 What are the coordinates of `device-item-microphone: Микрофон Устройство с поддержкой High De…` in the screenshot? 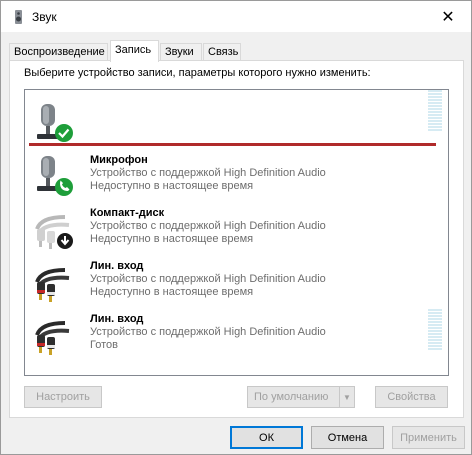 It's located at (236, 176).